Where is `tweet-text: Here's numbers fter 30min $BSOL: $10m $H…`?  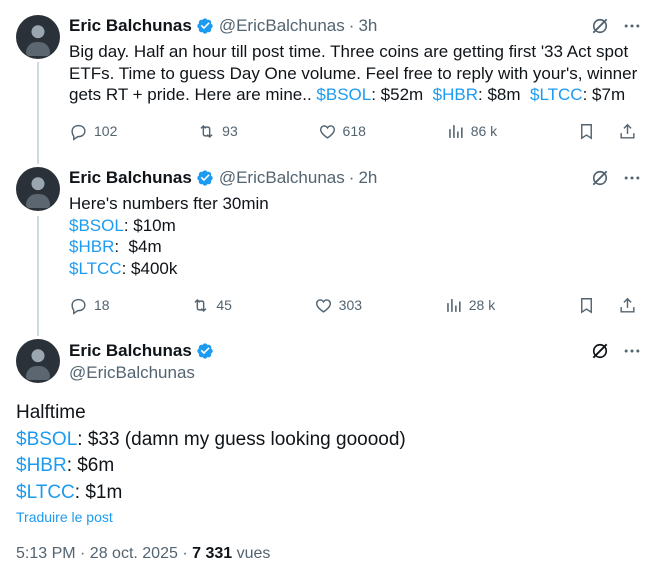 tweet-text: Here's numbers fter 30min $BSOL: $10m $H… is located at coordinates (169, 236).